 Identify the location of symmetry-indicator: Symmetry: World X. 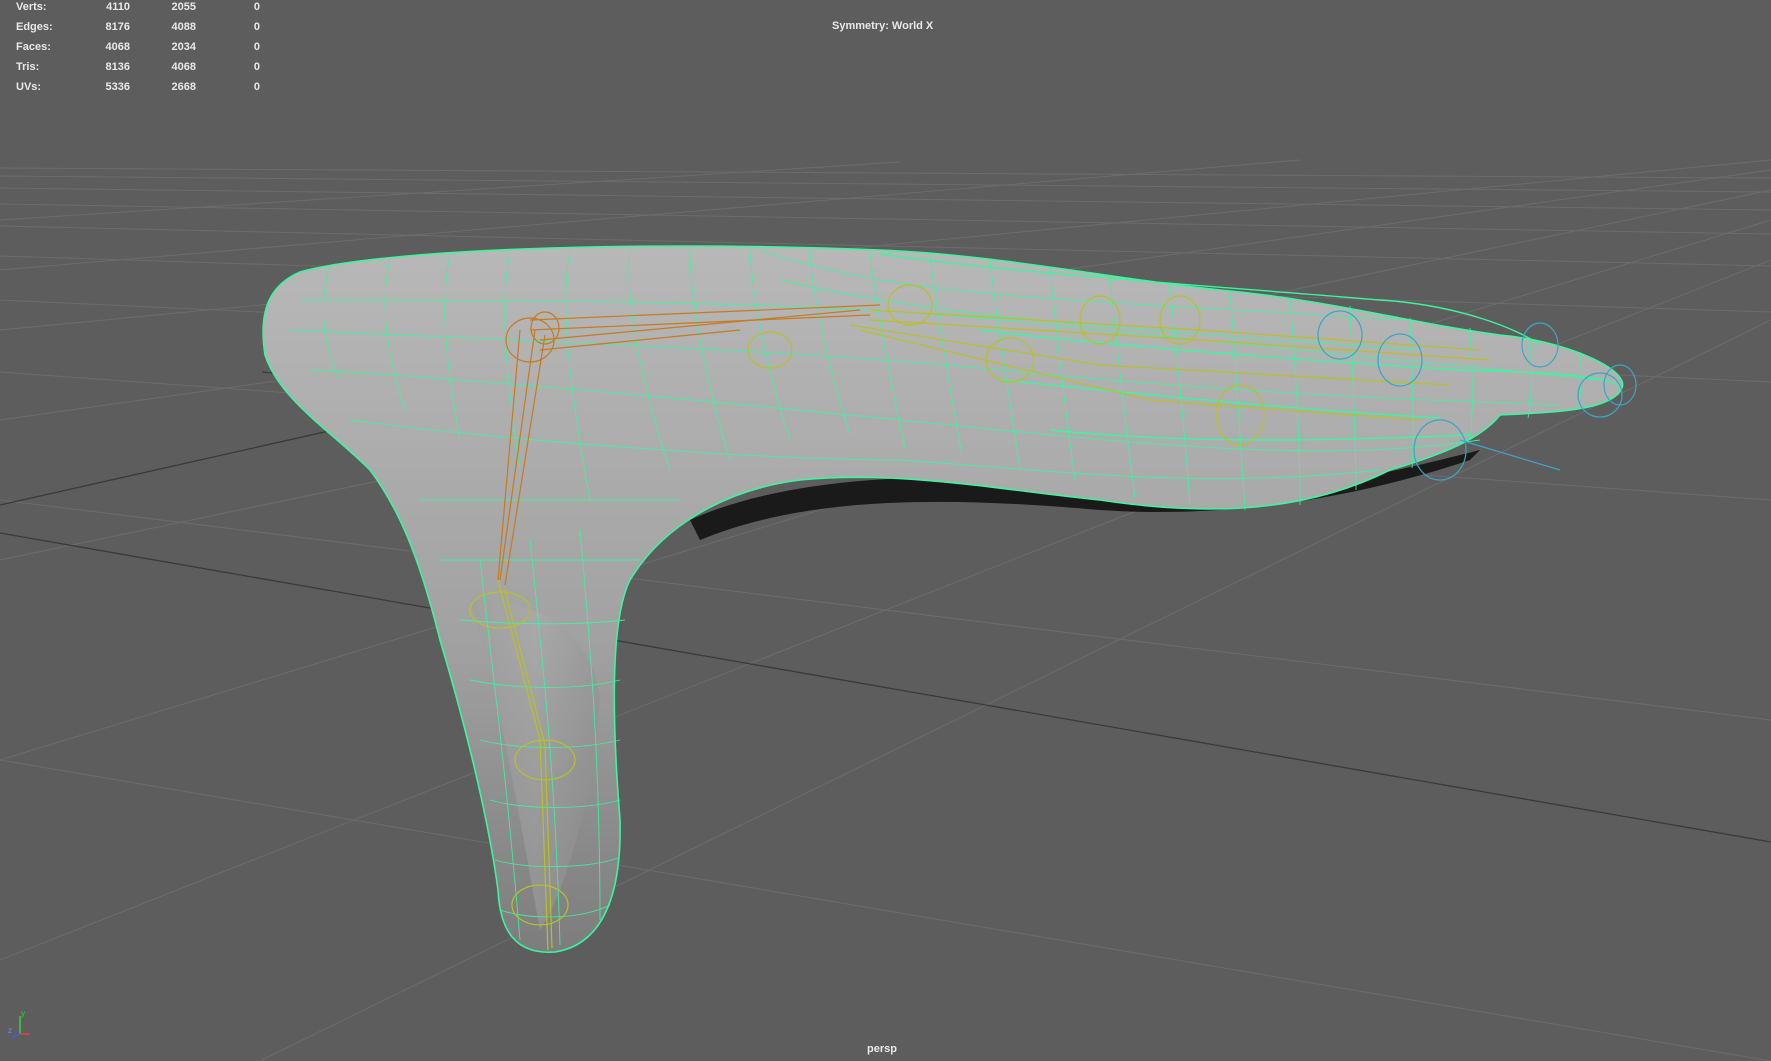
(883, 26).